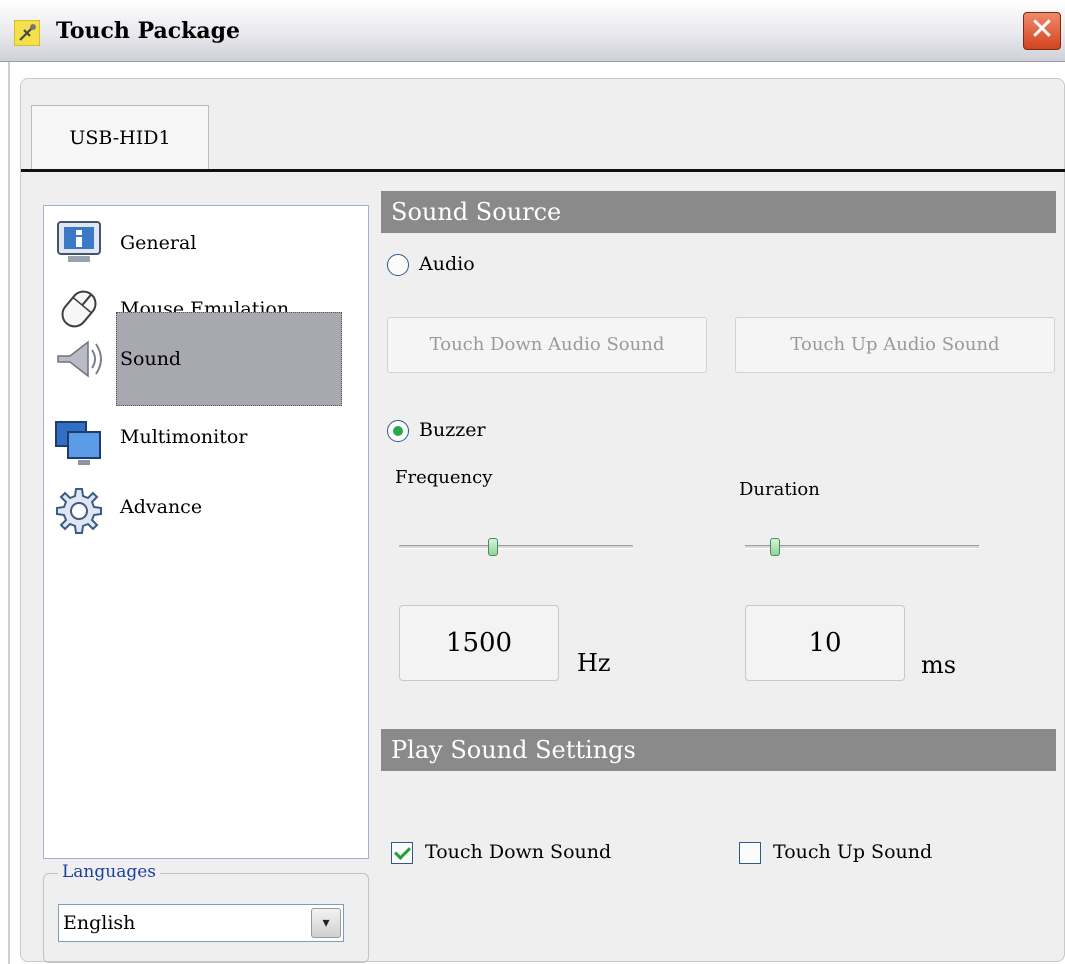  What do you see at coordinates (79, 443) in the screenshot?
I see `multimonitor-icon` at bounding box center [79, 443].